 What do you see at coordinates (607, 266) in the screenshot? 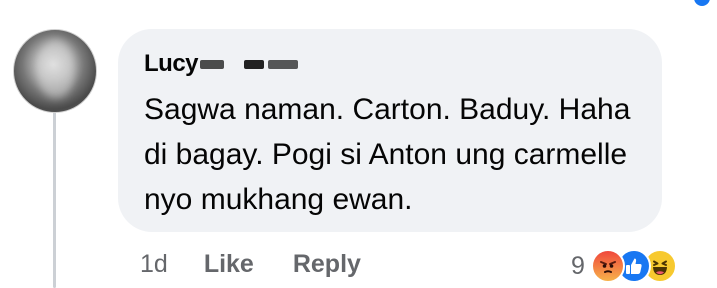
I see `angry-icon` at bounding box center [607, 266].